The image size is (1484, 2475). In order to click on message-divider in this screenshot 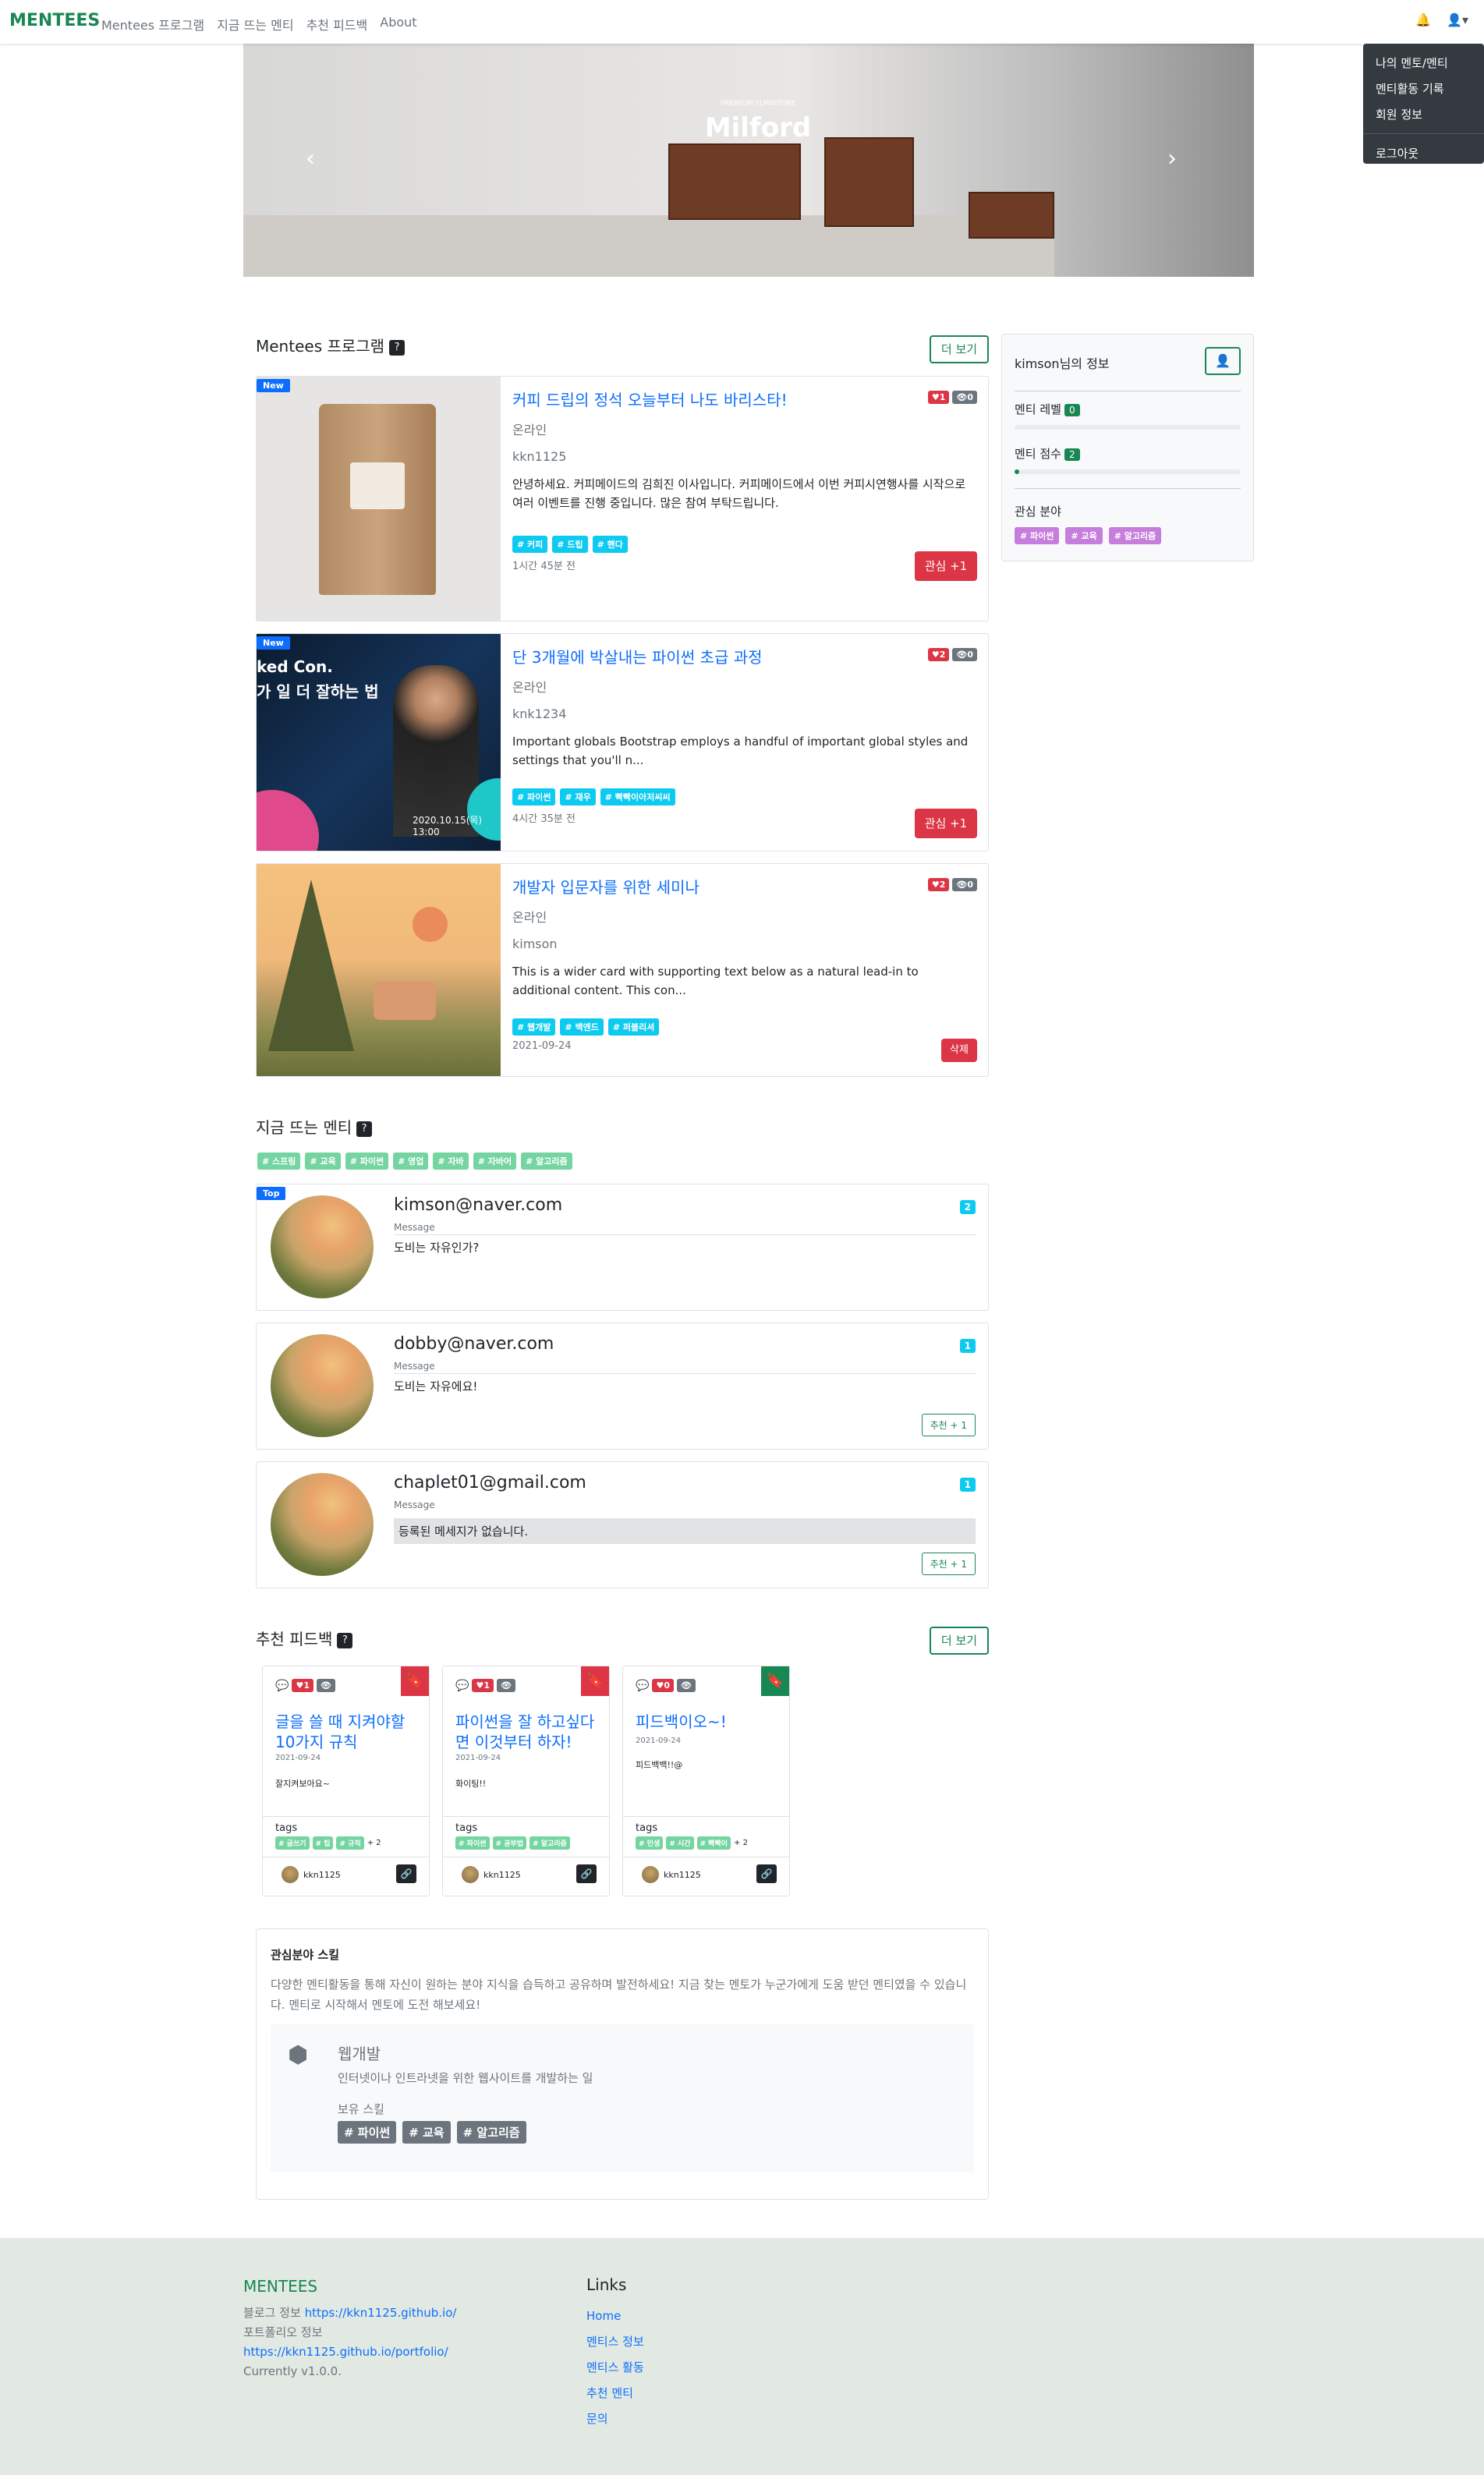, I will do `click(685, 1234)`.